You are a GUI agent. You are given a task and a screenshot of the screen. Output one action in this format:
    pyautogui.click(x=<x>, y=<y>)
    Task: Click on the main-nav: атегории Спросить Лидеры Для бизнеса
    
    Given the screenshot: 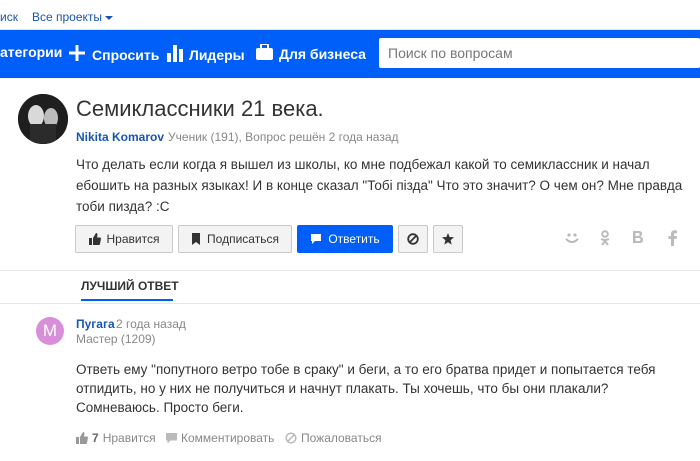 What is the action you would take?
    pyautogui.click(x=350, y=54)
    